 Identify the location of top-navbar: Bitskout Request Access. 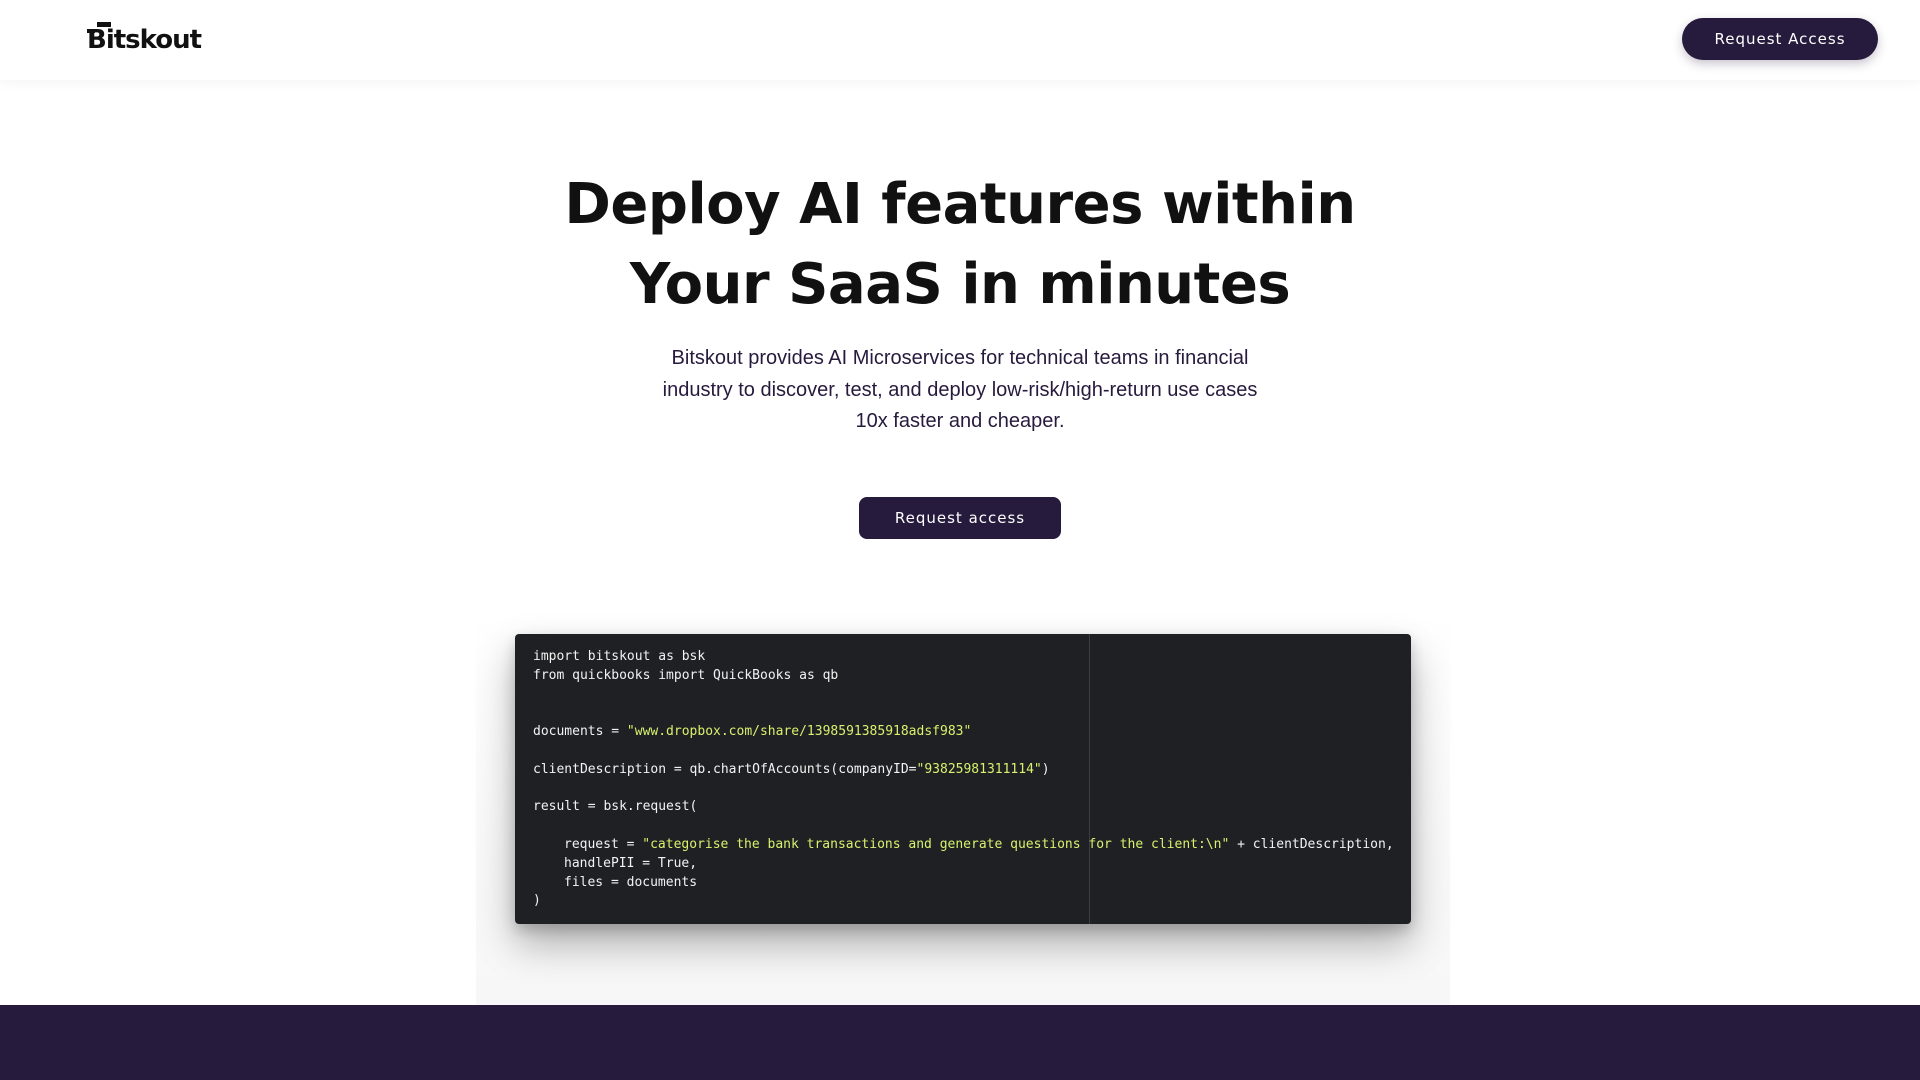
(960, 40).